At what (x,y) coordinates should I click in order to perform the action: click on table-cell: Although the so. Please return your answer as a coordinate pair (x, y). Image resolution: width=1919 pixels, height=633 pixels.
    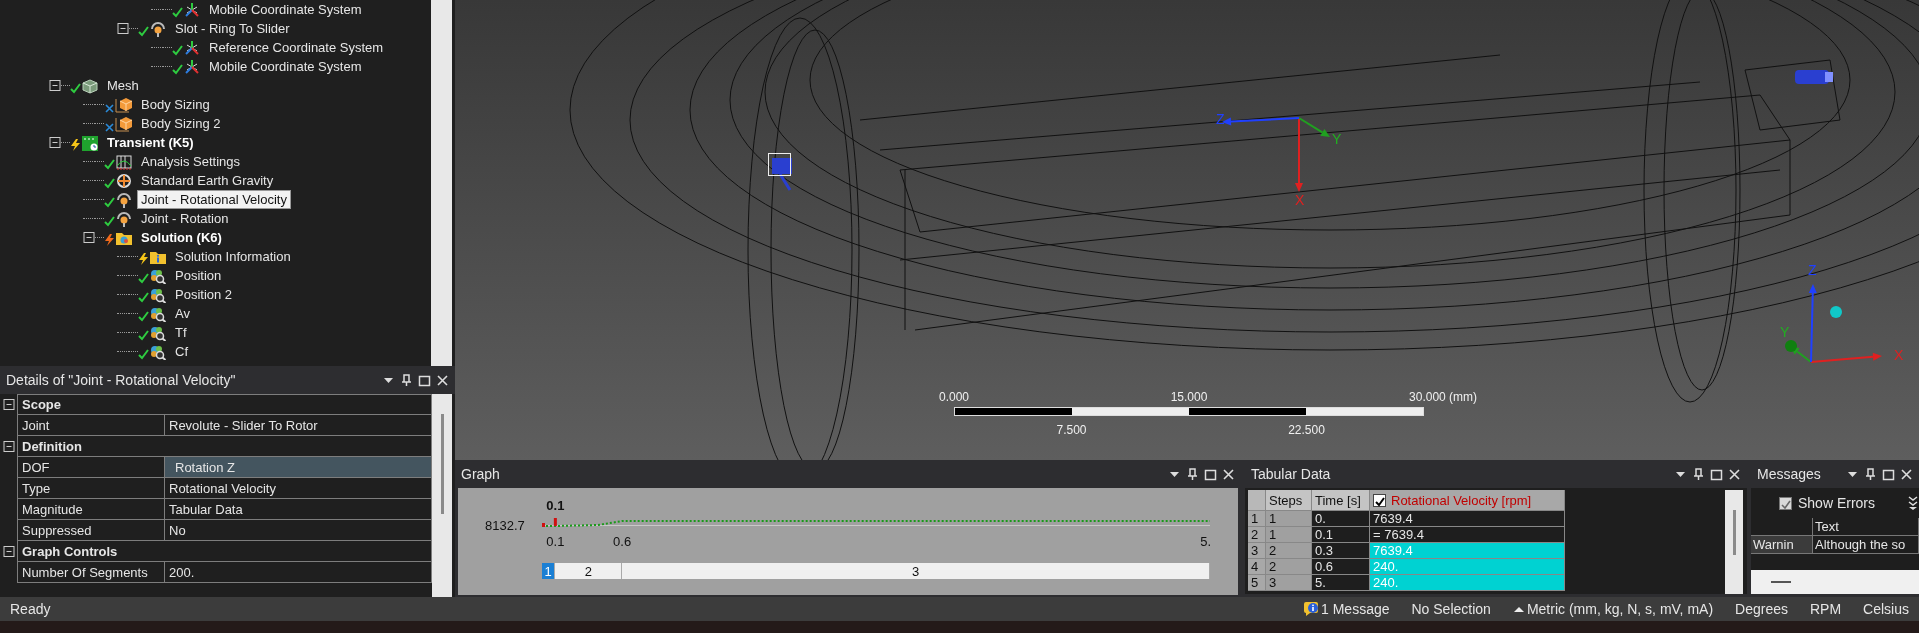
    Looking at the image, I should click on (1866, 545).